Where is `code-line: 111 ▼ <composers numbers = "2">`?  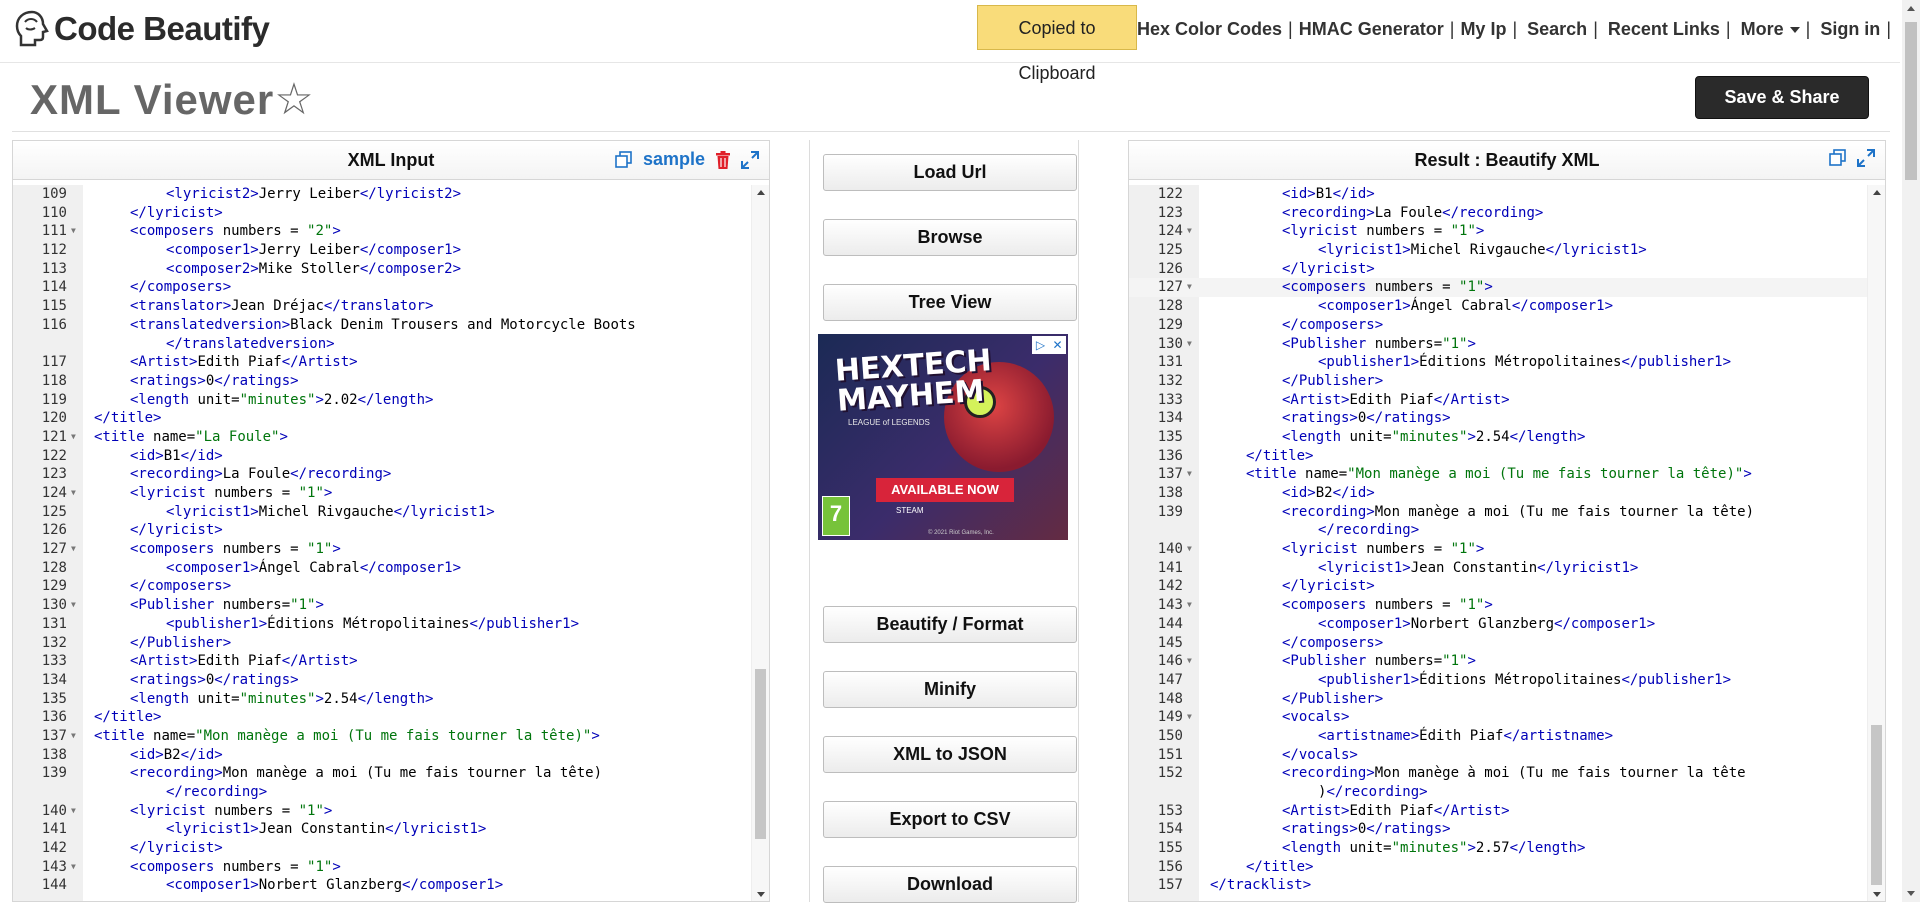
code-line: 111 ▼ <composers numbers = "2"> is located at coordinates (382, 231).